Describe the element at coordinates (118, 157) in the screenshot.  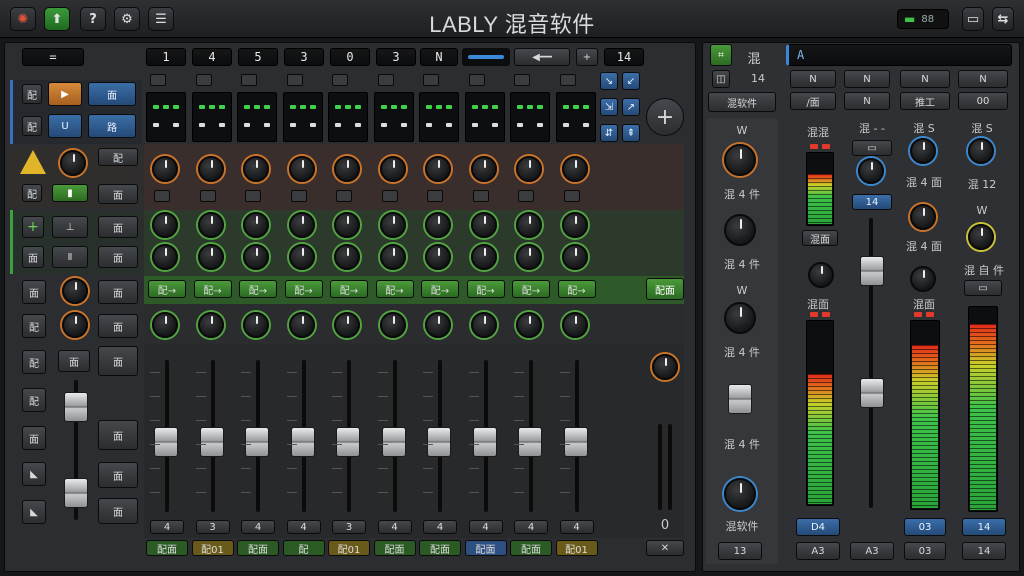
I see `left-btn-7: 配` at that location.